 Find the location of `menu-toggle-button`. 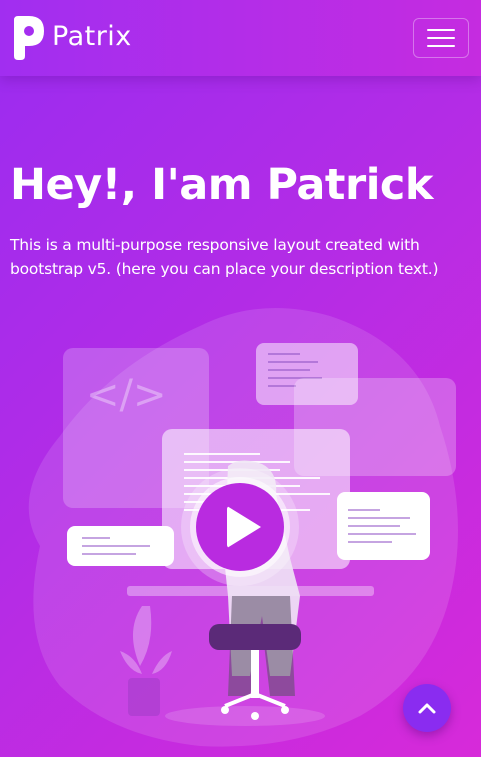

menu-toggle-button is located at coordinates (441, 38).